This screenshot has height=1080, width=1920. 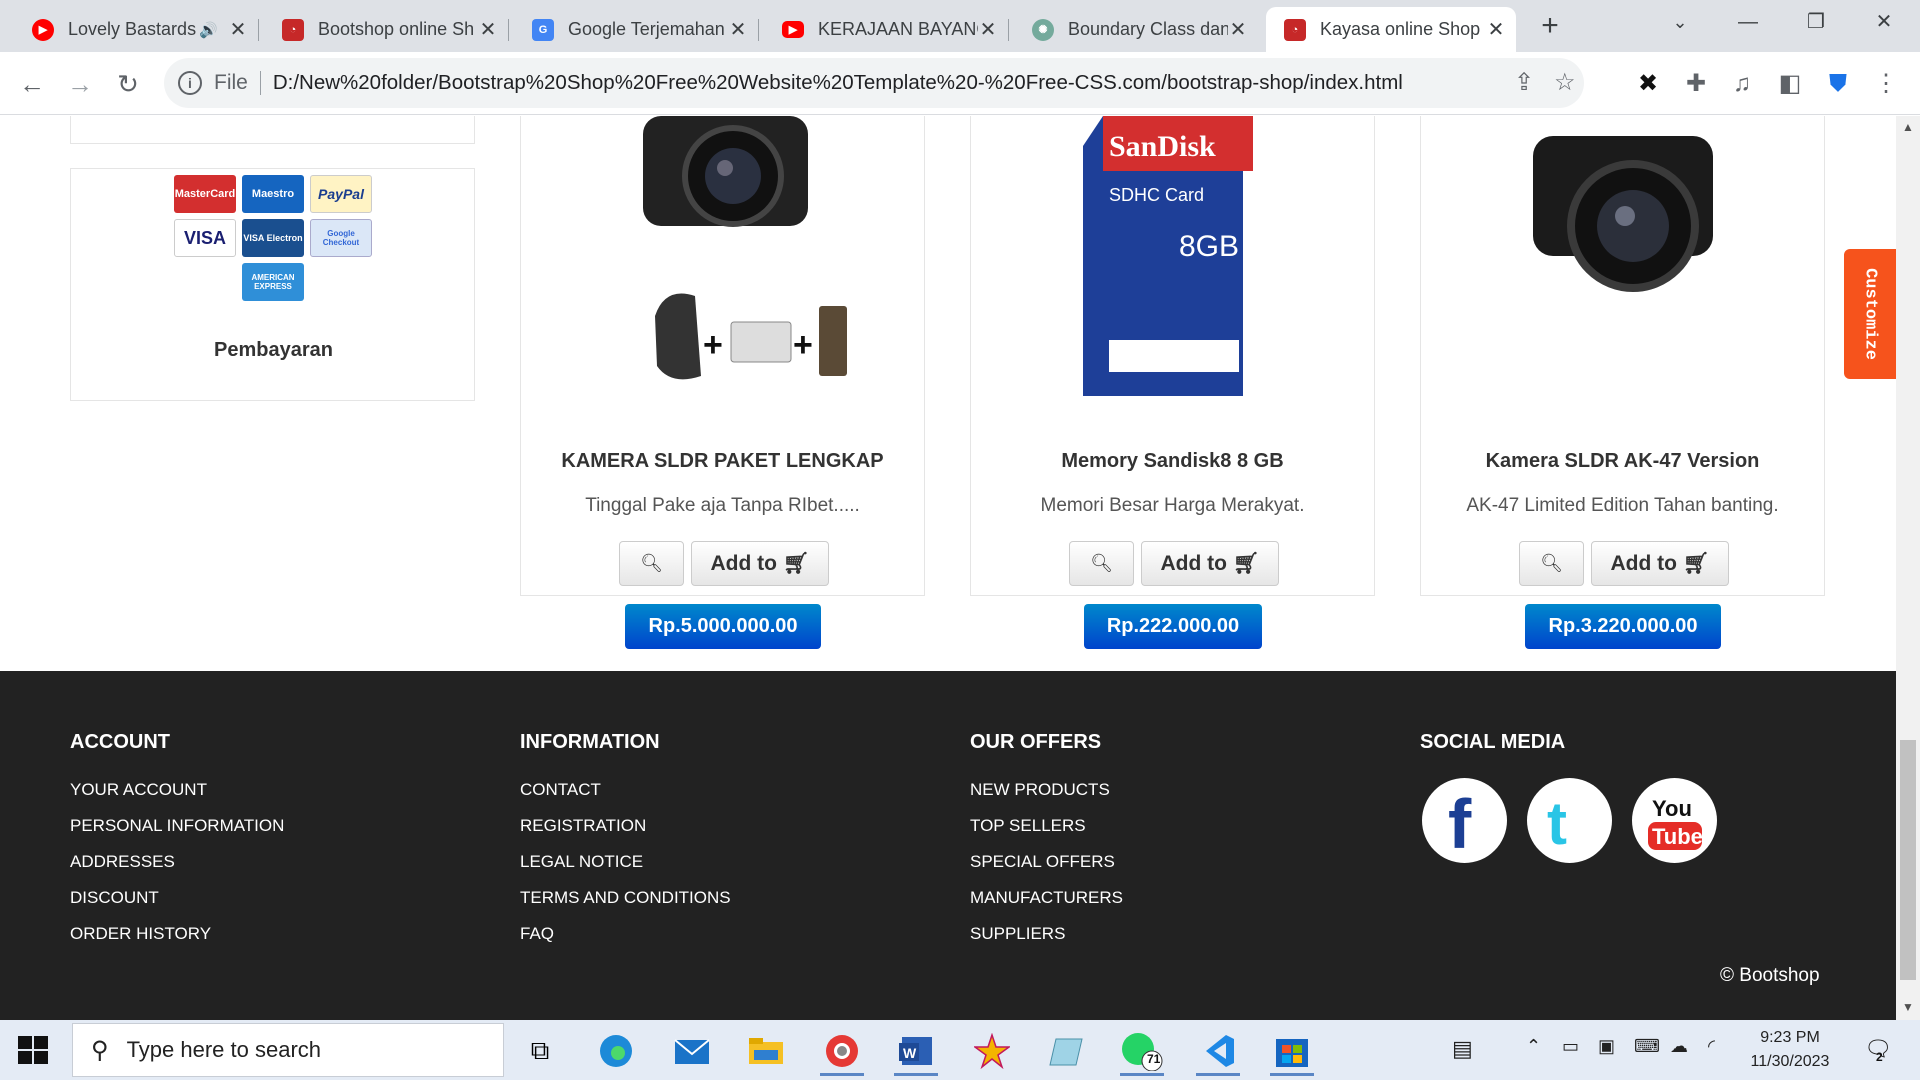 What do you see at coordinates (1679, 1046) in the screenshot?
I see `network-icon: ☁` at bounding box center [1679, 1046].